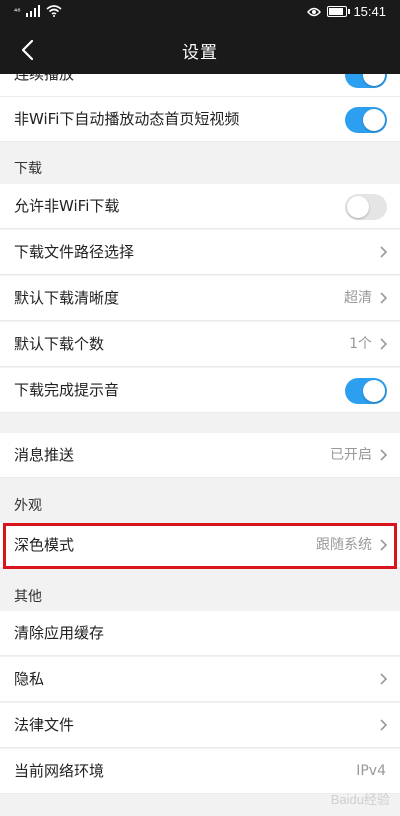 This screenshot has width=400, height=816. I want to click on settings-row-label: 默认下载个数, so click(59, 344).